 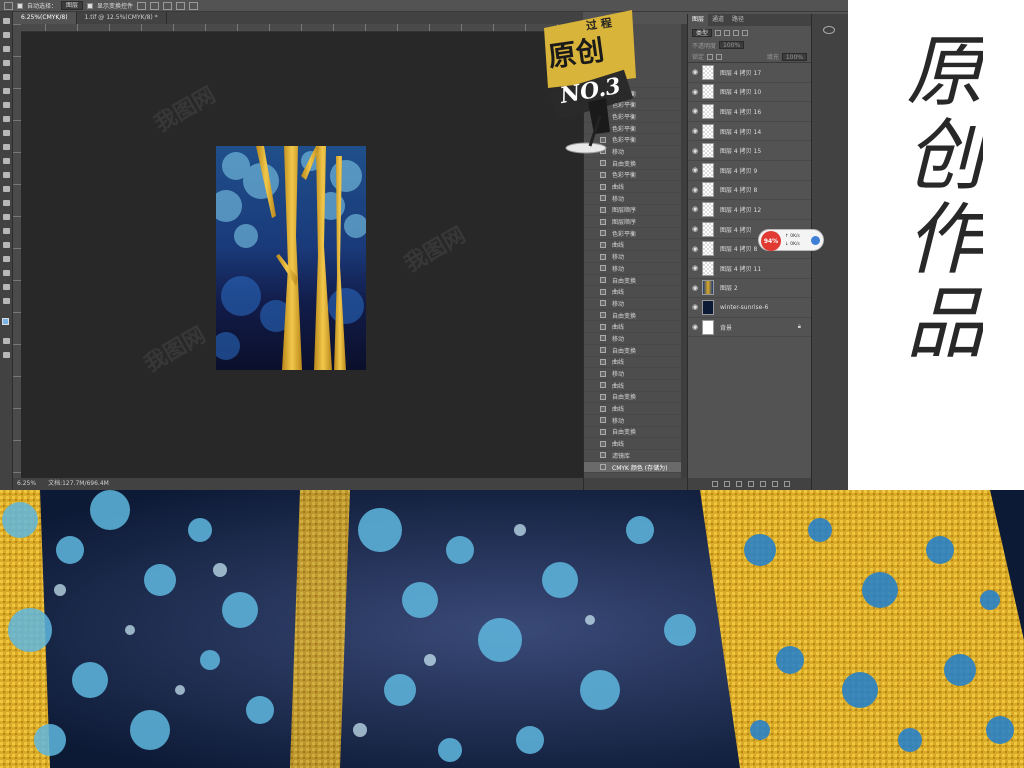 I want to click on layer-kind-filter: 类型, so click(x=702, y=32).